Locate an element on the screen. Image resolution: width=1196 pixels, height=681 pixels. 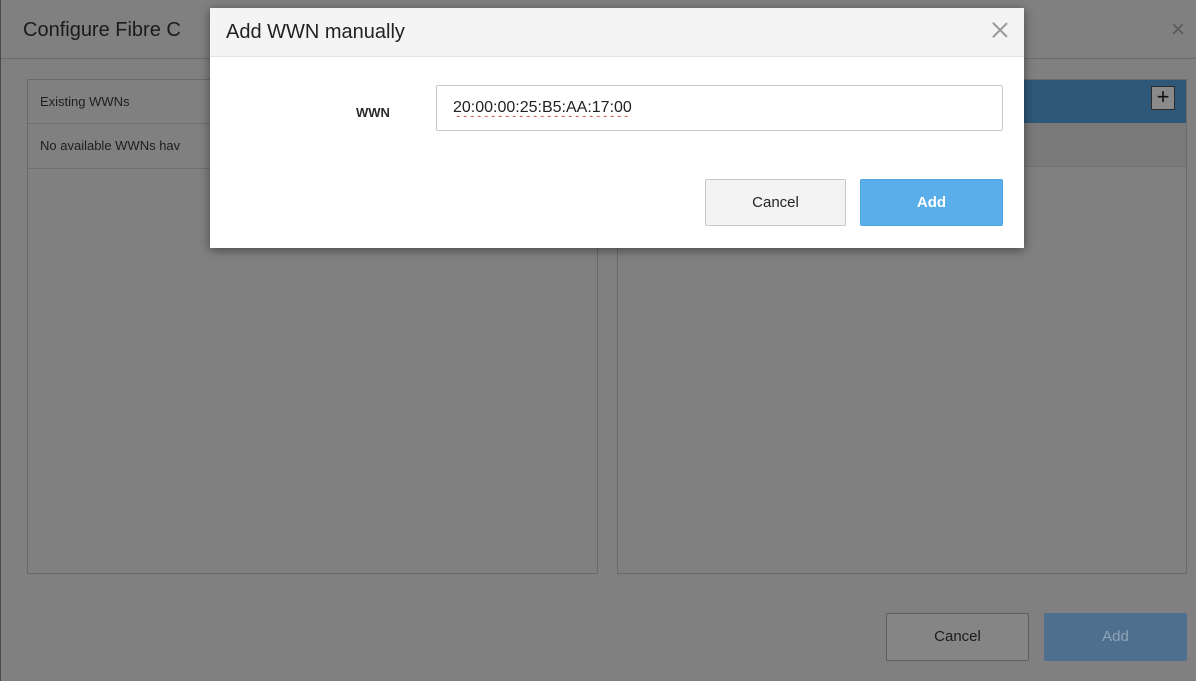
modal-title: Add WWN manually is located at coordinates (315, 32).